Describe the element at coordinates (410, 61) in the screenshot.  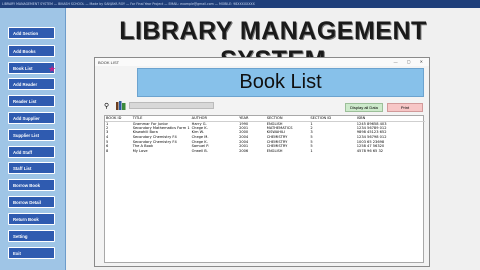
I see `window-controls: — ▢ ✕` at that location.